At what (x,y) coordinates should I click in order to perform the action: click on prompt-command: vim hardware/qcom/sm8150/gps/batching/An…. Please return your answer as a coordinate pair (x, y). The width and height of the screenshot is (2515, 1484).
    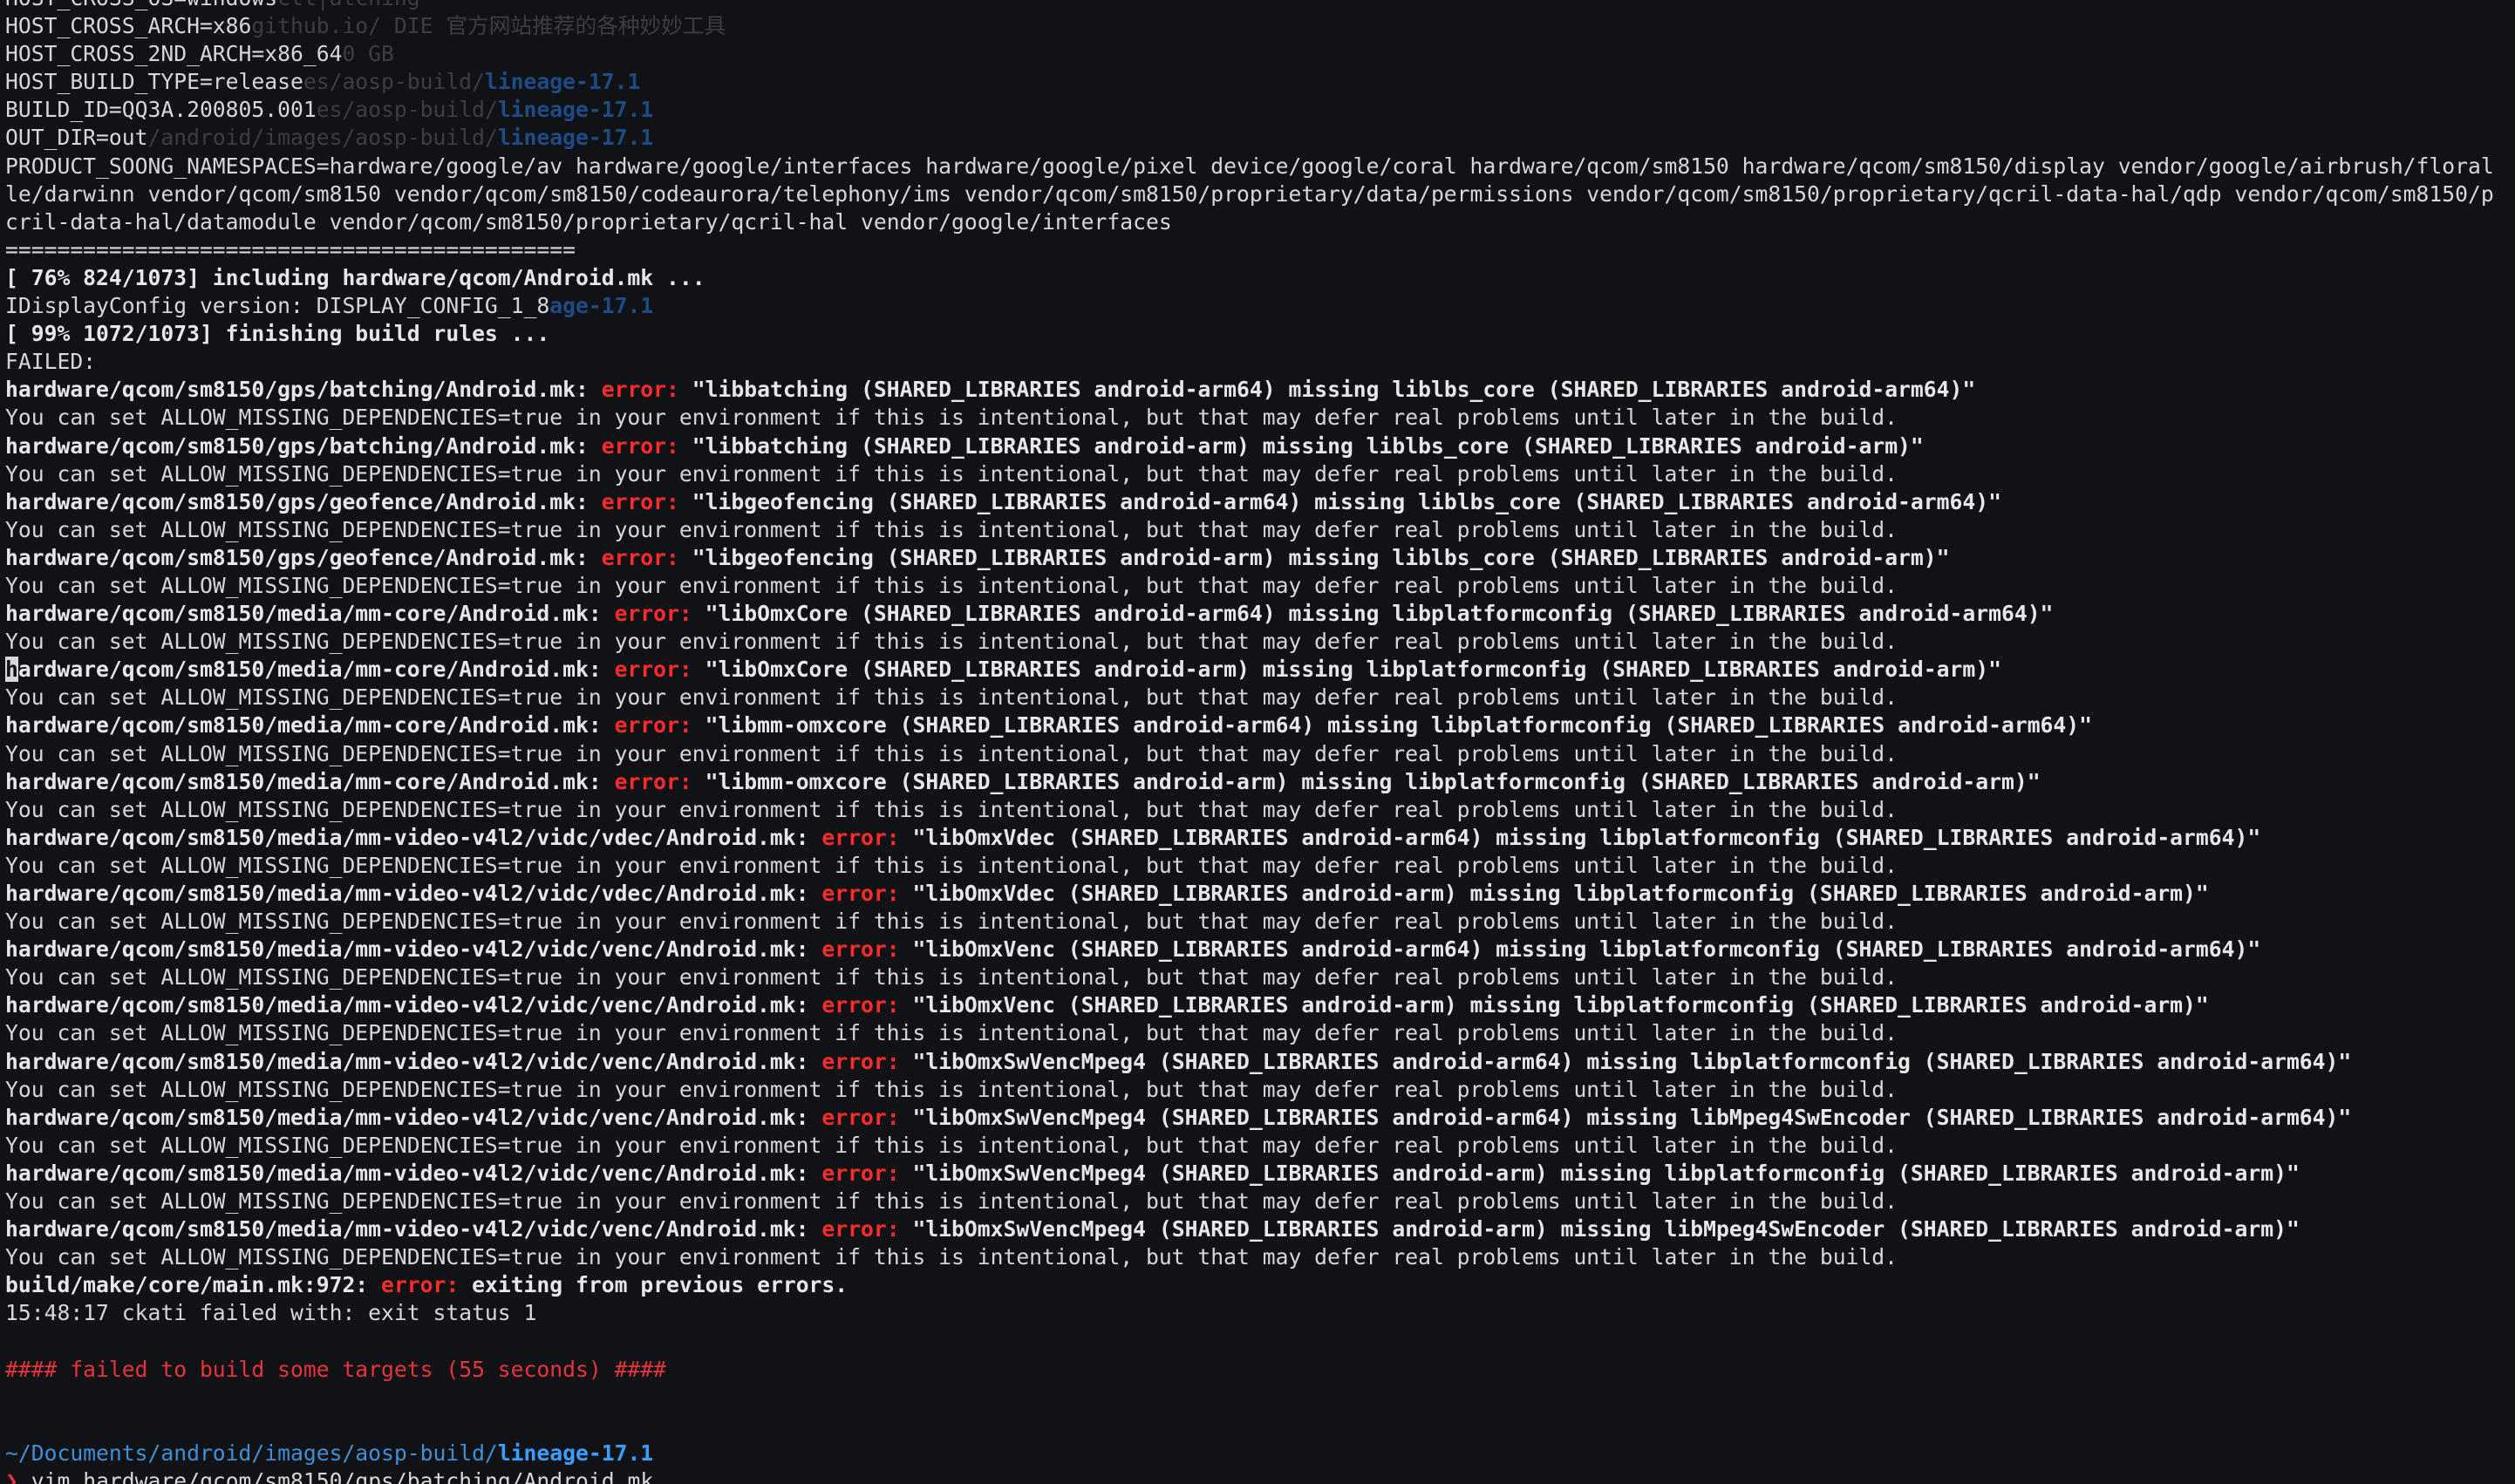
    Looking at the image, I should click on (342, 1475).